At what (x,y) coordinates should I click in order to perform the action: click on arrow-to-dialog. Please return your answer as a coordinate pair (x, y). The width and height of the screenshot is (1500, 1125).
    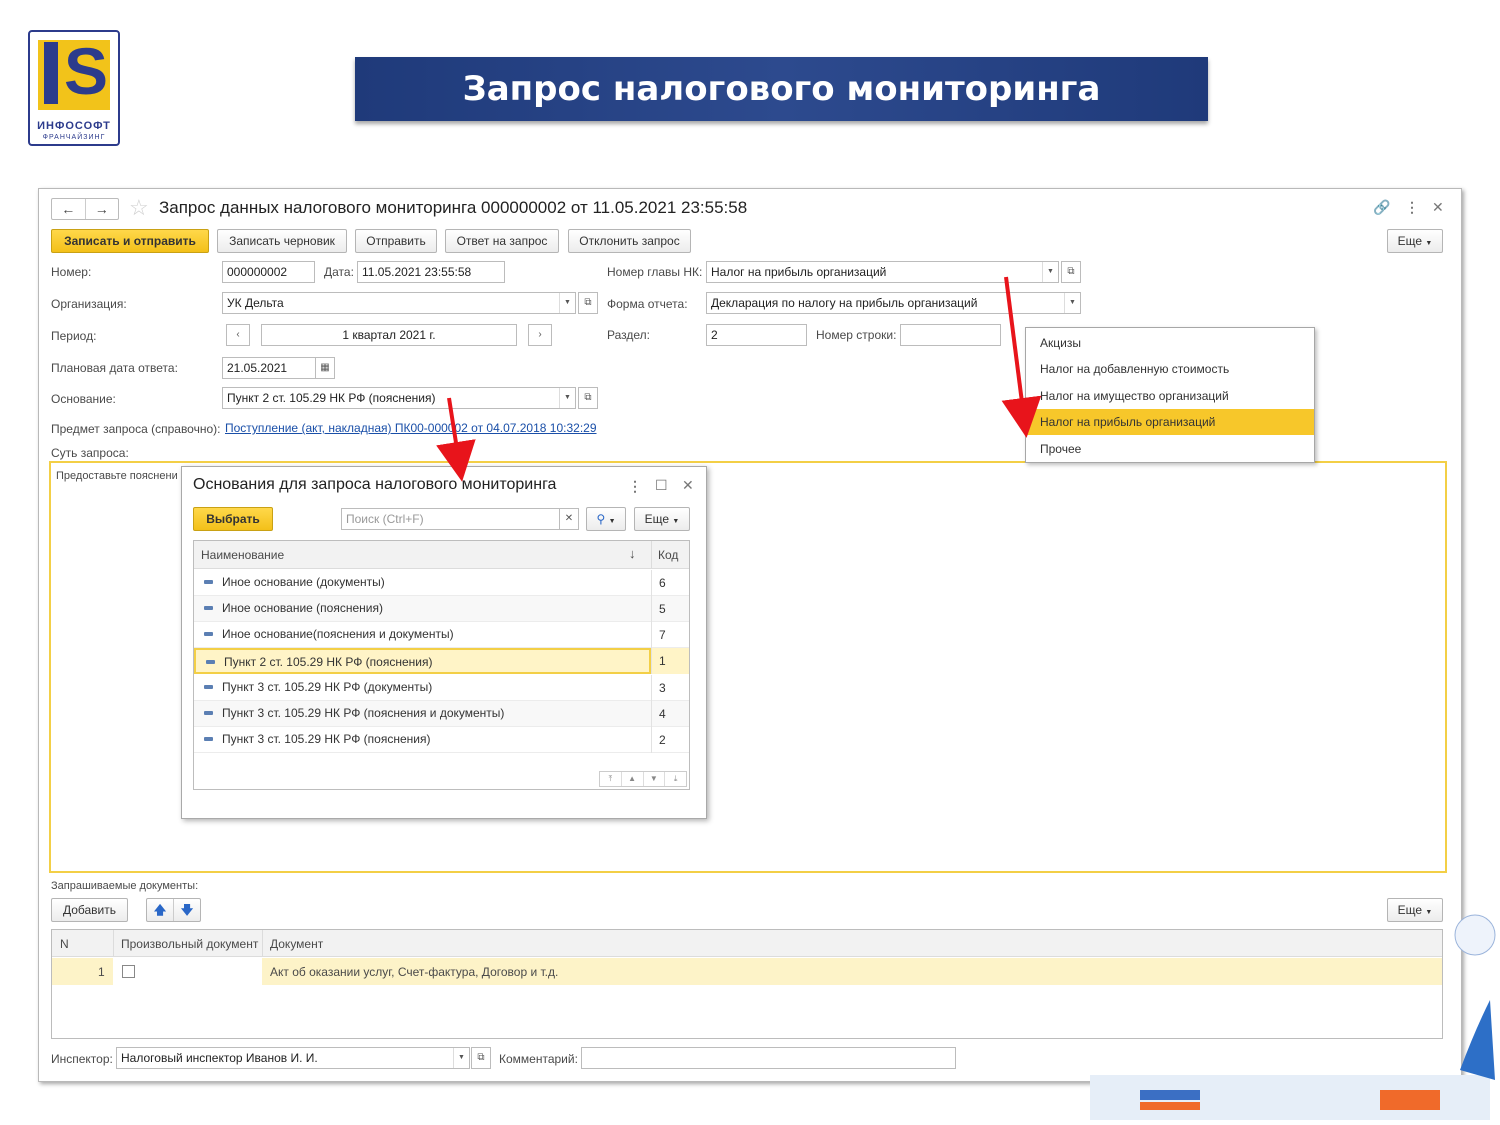
    Looking at the image, I should click on (456, 439).